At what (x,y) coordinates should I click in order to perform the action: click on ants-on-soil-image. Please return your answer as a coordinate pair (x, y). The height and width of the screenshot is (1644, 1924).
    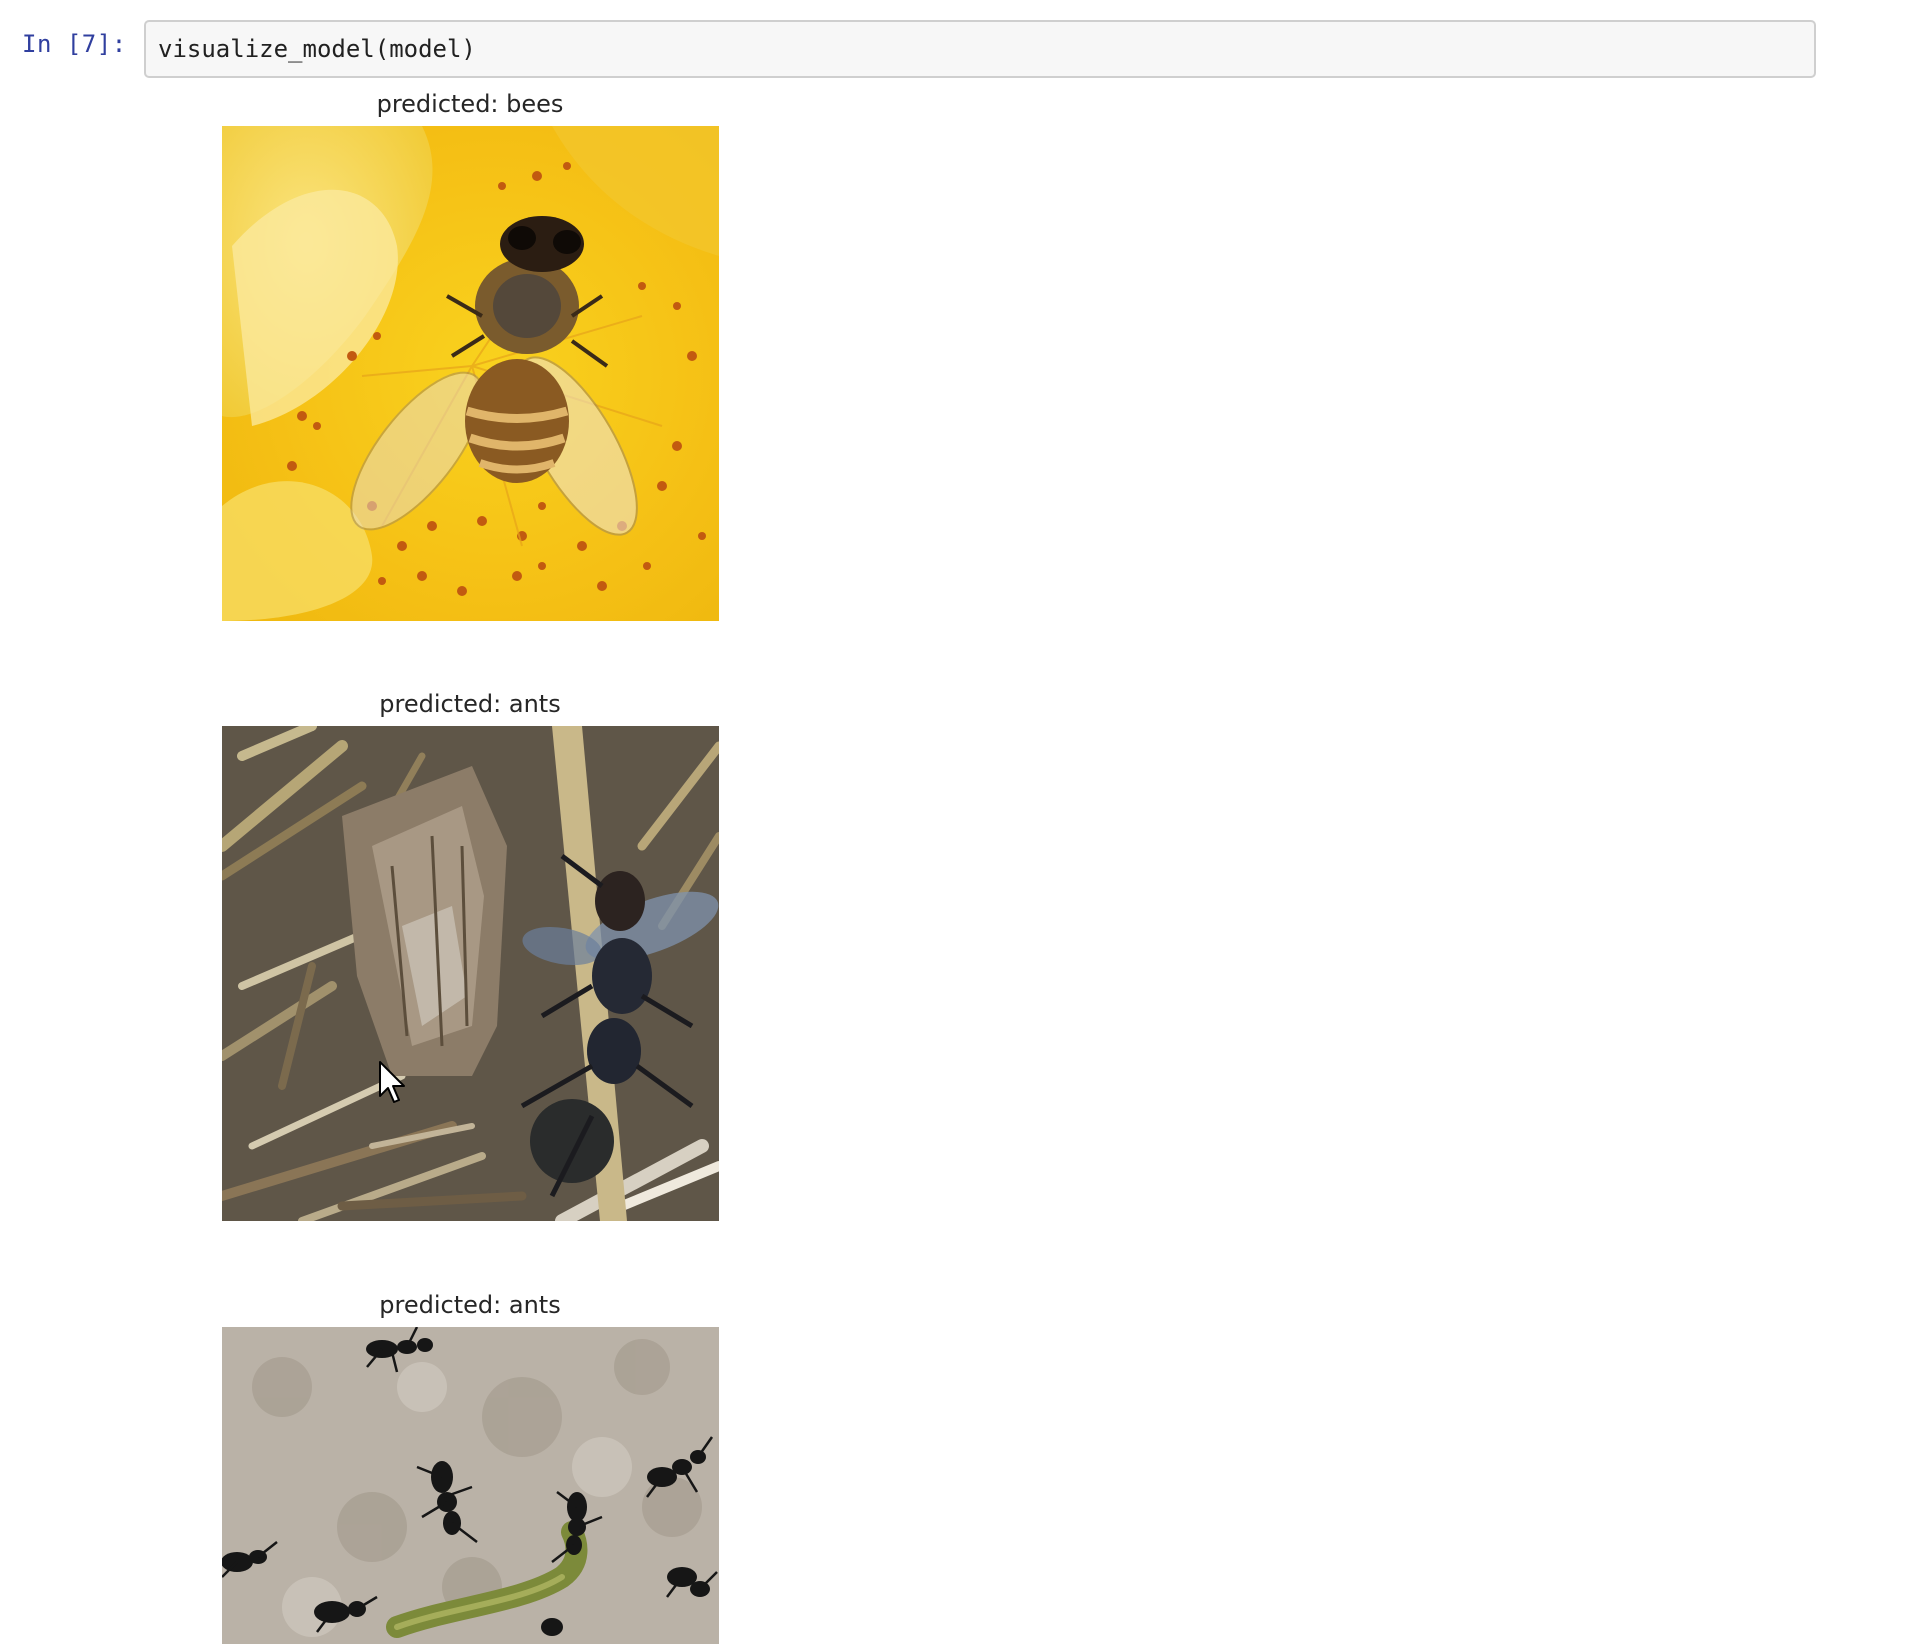
    Looking at the image, I should click on (470, 1485).